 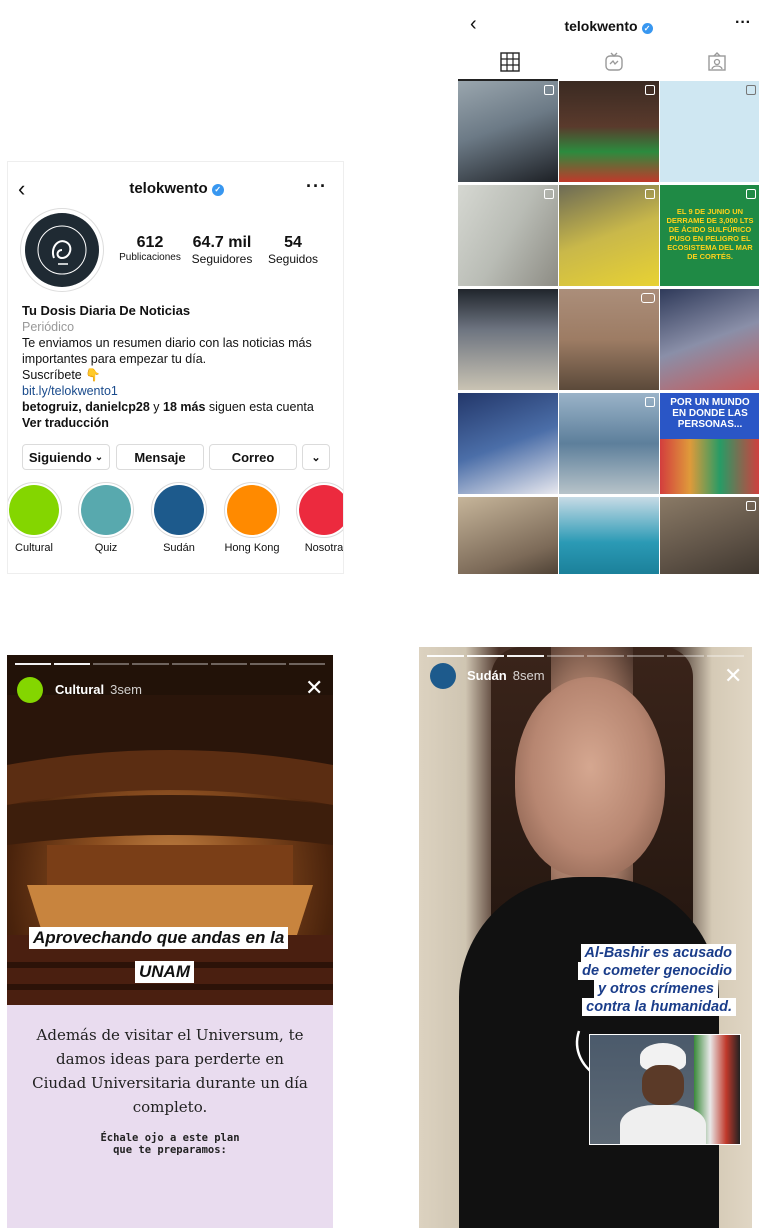 I want to click on stat-followers-label: Seguidores, so click(x=222, y=259).